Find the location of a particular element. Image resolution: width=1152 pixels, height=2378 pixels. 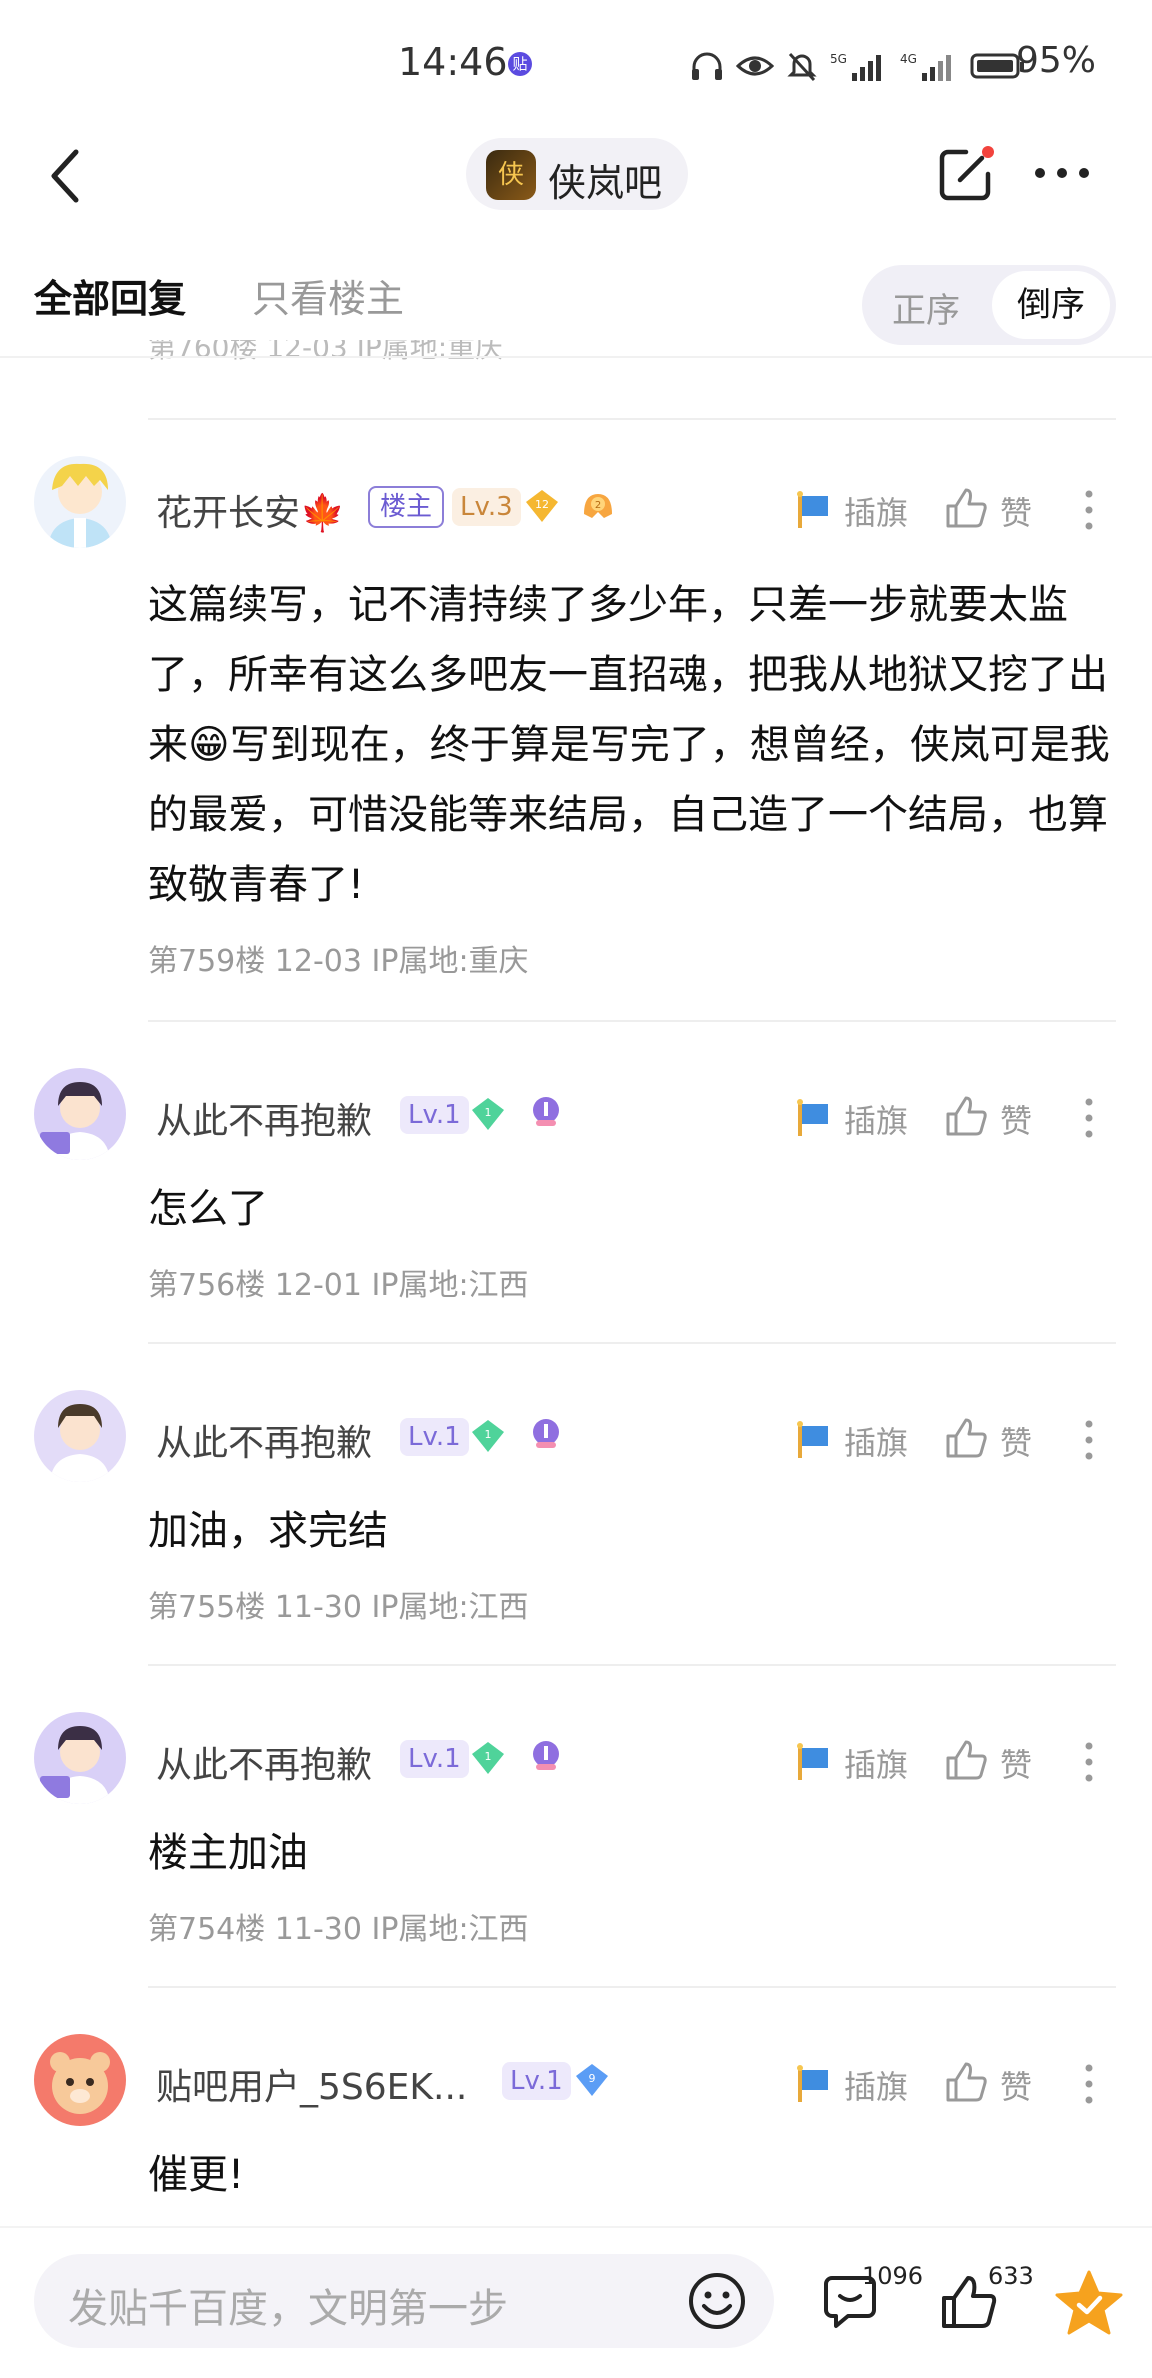

svg-text: 5G is located at coordinates (838, 59).